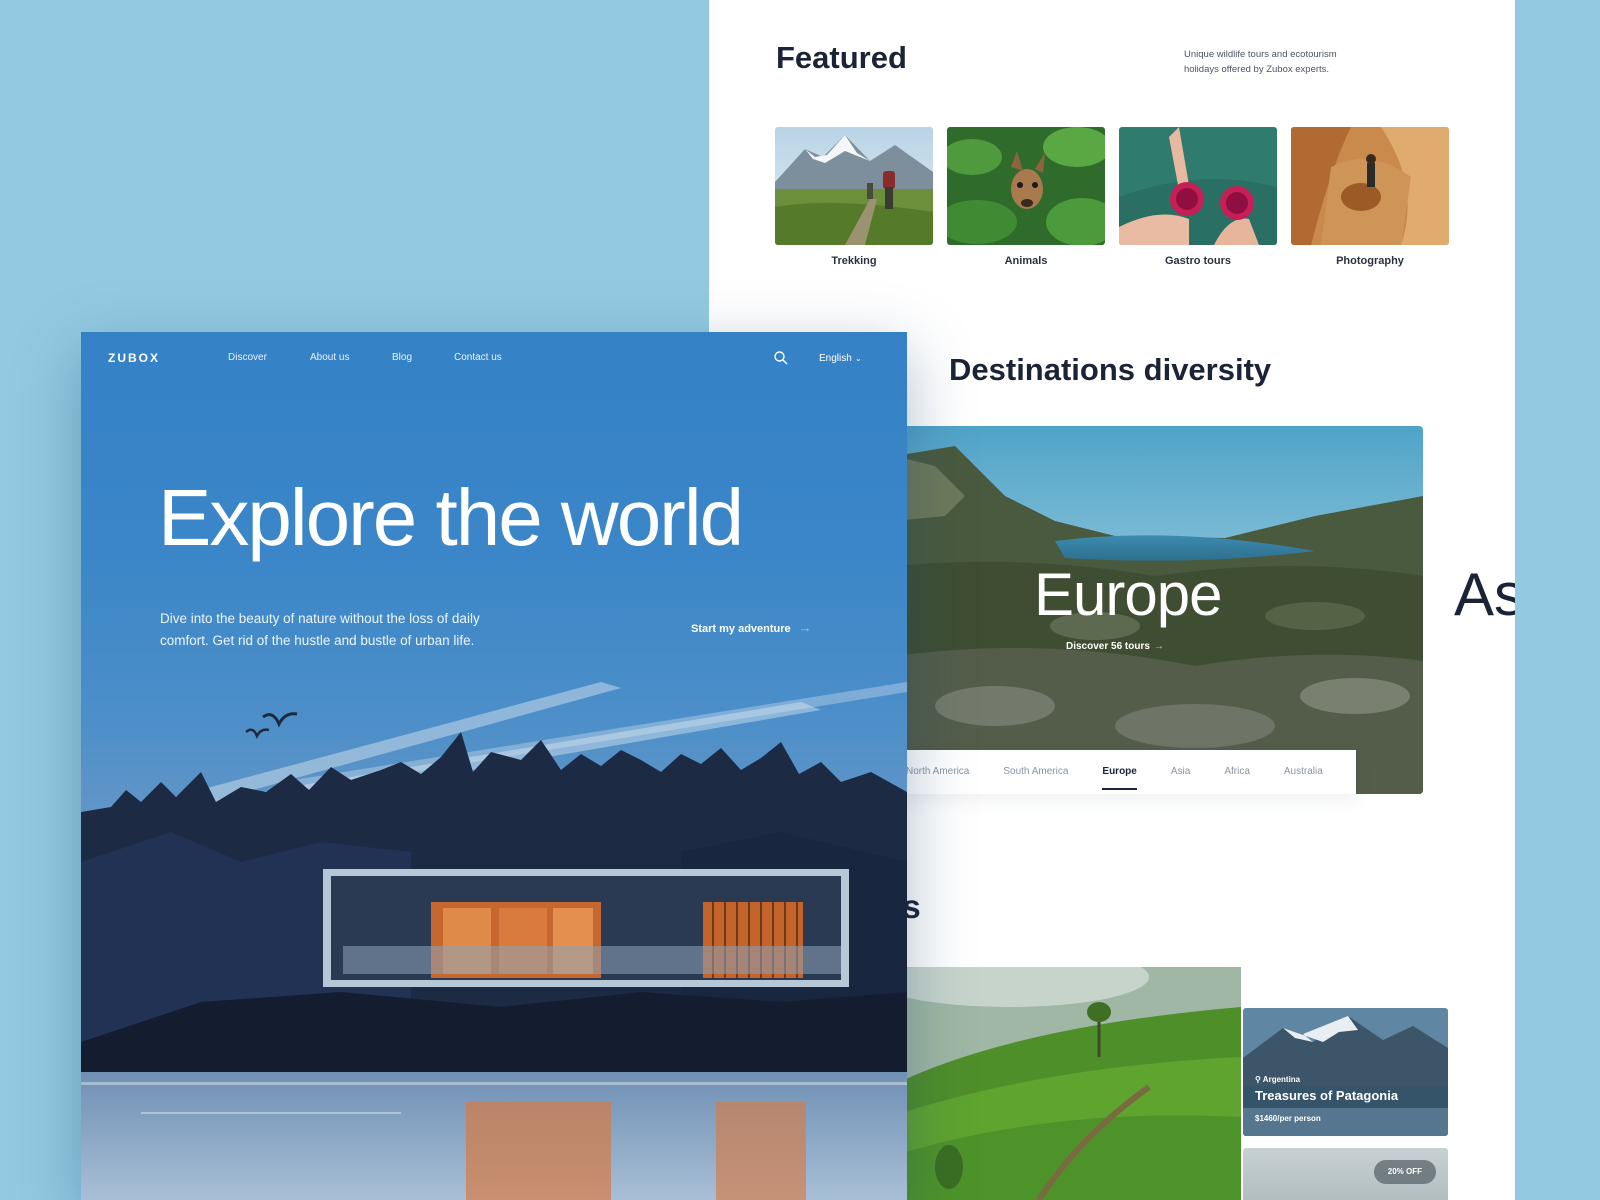 The image size is (1600, 1200). I want to click on category-label: Trekking, so click(854, 261).